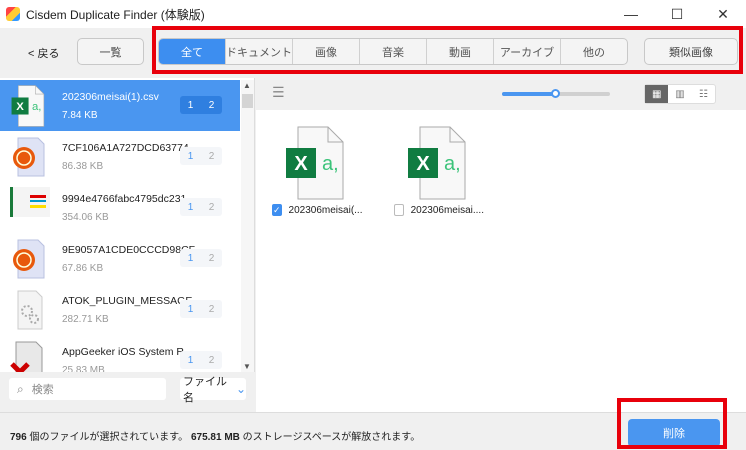 The width and height of the screenshot is (746, 450). What do you see at coordinates (120, 207) in the screenshot?
I see `file-list-item: 9994e4766fabc4795dc231... 354.06 KB 12` at bounding box center [120, 207].